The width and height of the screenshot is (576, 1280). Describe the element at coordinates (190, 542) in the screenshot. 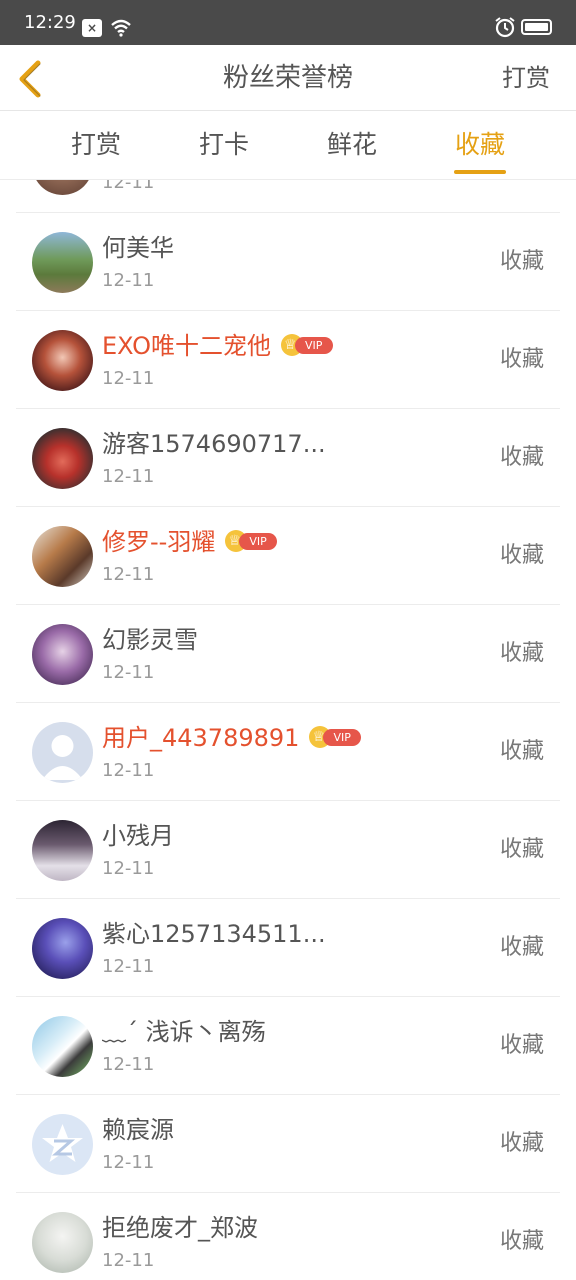

I see `user-name: 修罗--羽耀VIP` at that location.